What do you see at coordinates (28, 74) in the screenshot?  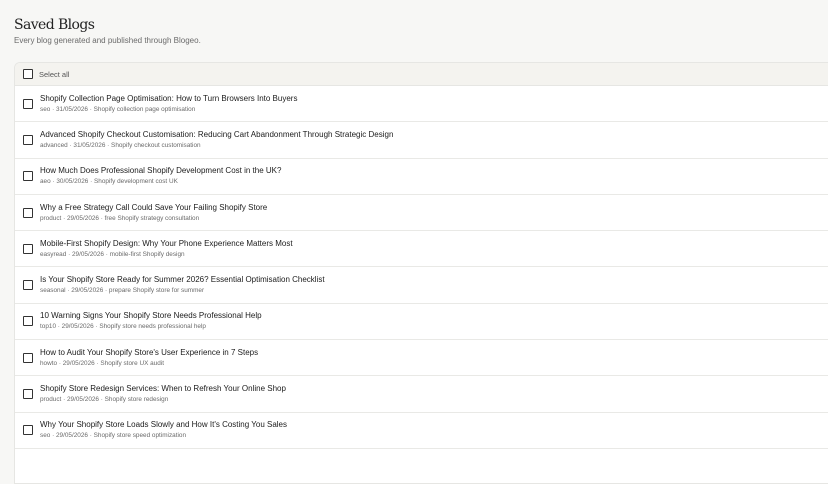 I see `select-all-checkbox` at bounding box center [28, 74].